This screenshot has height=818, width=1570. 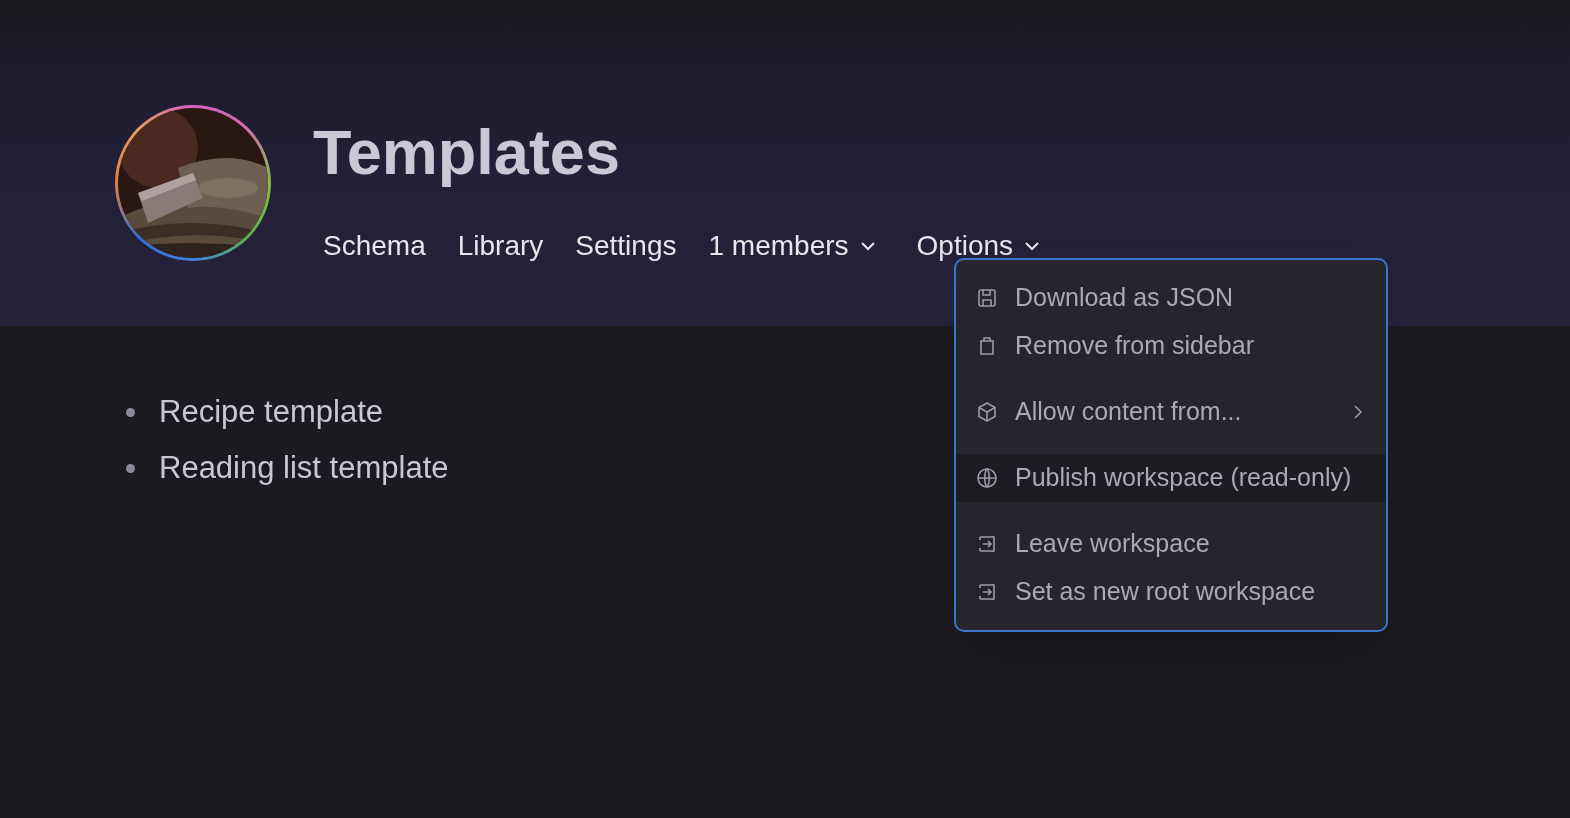 What do you see at coordinates (987, 478) in the screenshot?
I see `globe-icon` at bounding box center [987, 478].